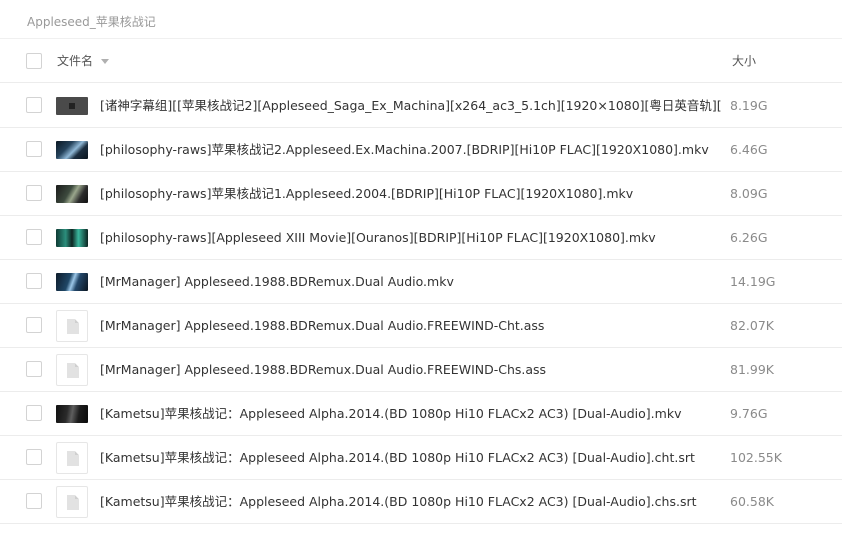 This screenshot has width=842, height=535. Describe the element at coordinates (75, 61) in the screenshot. I see `column-header-name-label: 文件名` at that location.